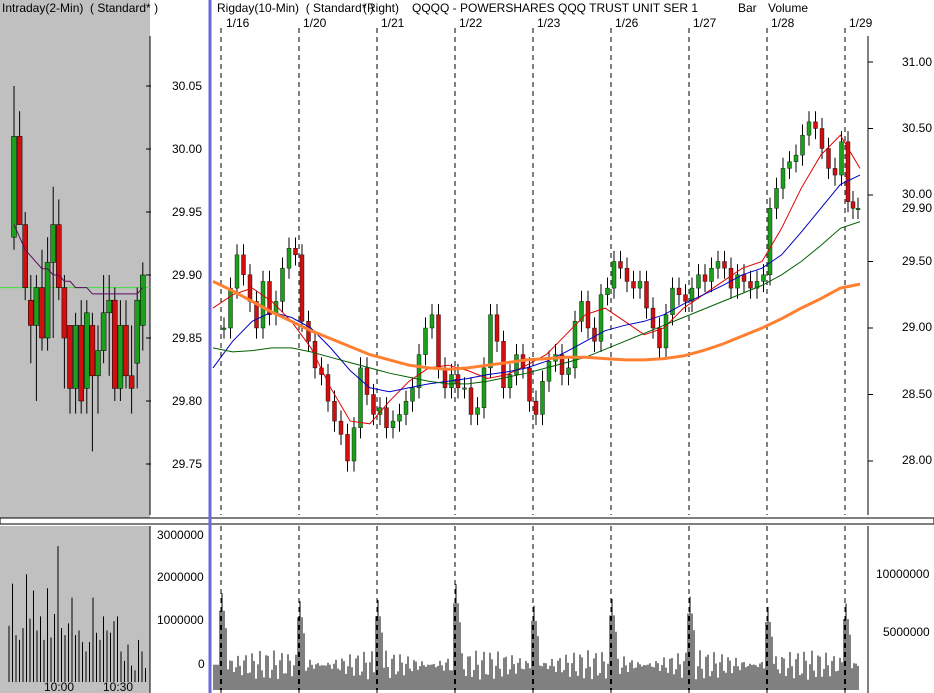 The image size is (934, 693). What do you see at coordinates (555, 8) in the screenshot?
I see `symbol-title: QQQQ - POWERSHARES QQQ TRUST UNIT SER 1` at bounding box center [555, 8].